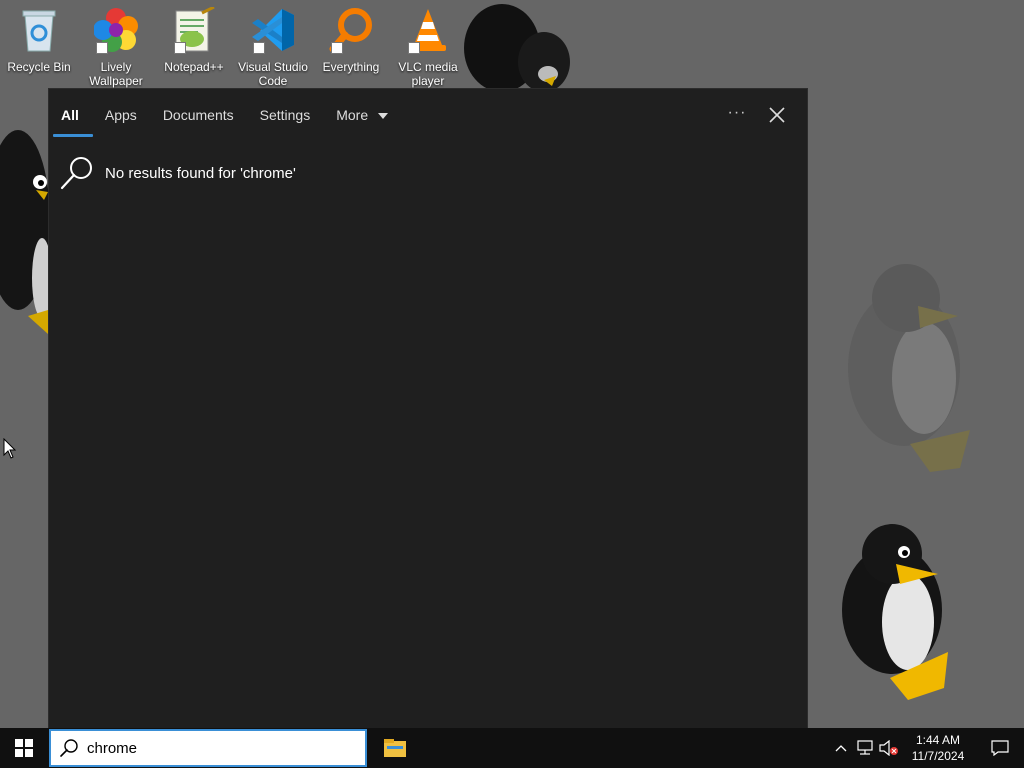  What do you see at coordinates (70, 115) in the screenshot?
I see `tab-label: All` at bounding box center [70, 115].